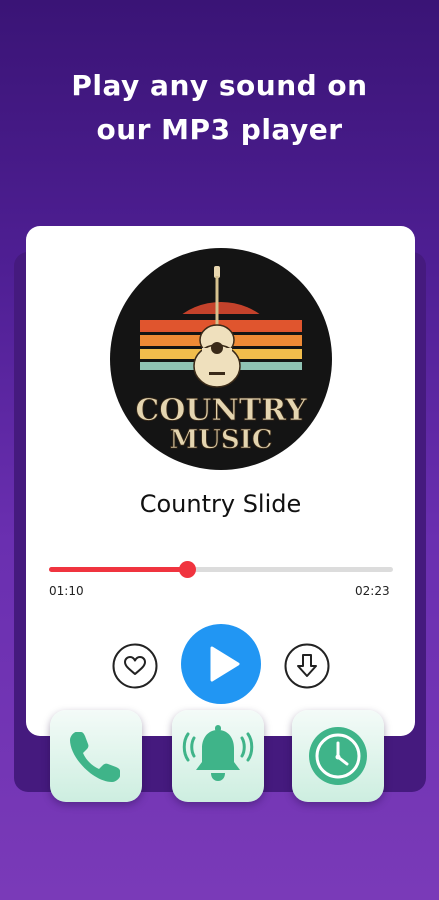  What do you see at coordinates (187, 569) in the screenshot?
I see `seek-bar-thumb` at bounding box center [187, 569].